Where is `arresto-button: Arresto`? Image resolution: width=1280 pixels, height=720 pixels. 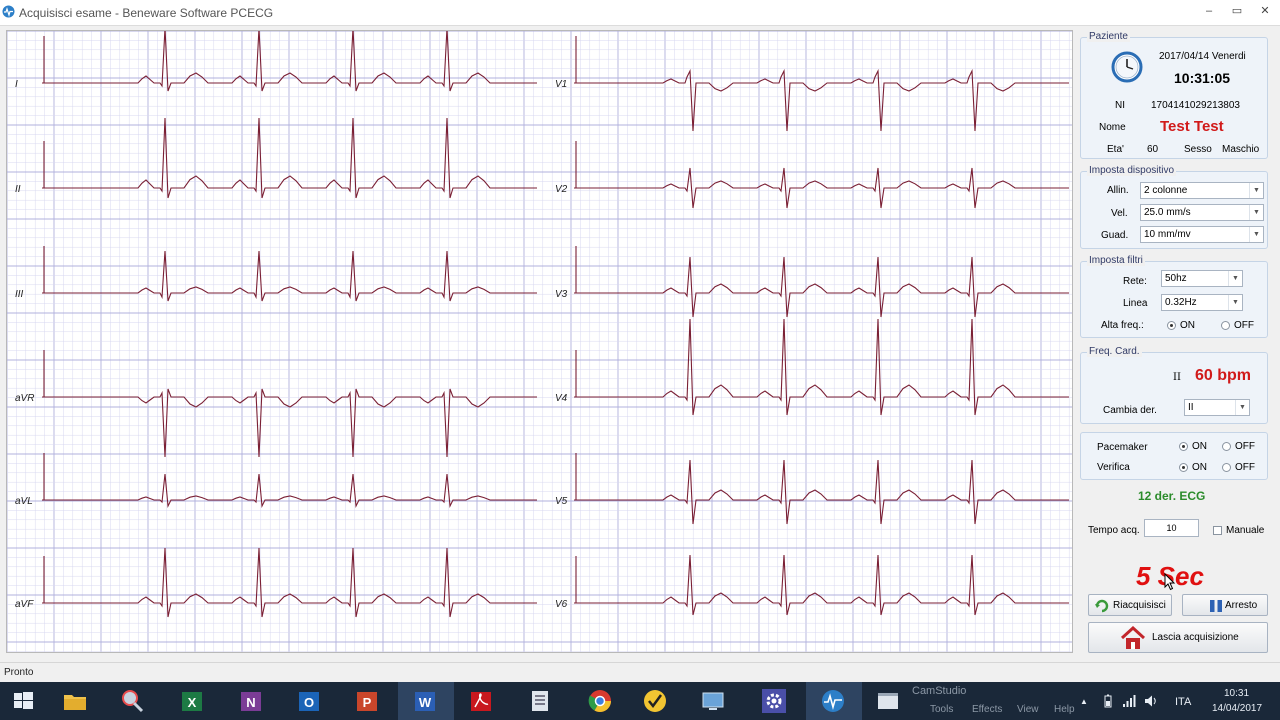
arresto-button: Arresto is located at coordinates (1225, 605).